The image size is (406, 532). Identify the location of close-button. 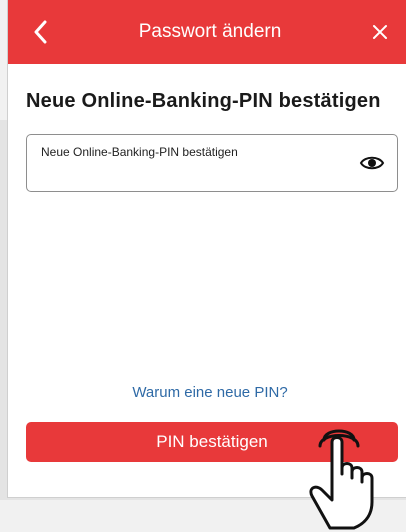
(380, 32).